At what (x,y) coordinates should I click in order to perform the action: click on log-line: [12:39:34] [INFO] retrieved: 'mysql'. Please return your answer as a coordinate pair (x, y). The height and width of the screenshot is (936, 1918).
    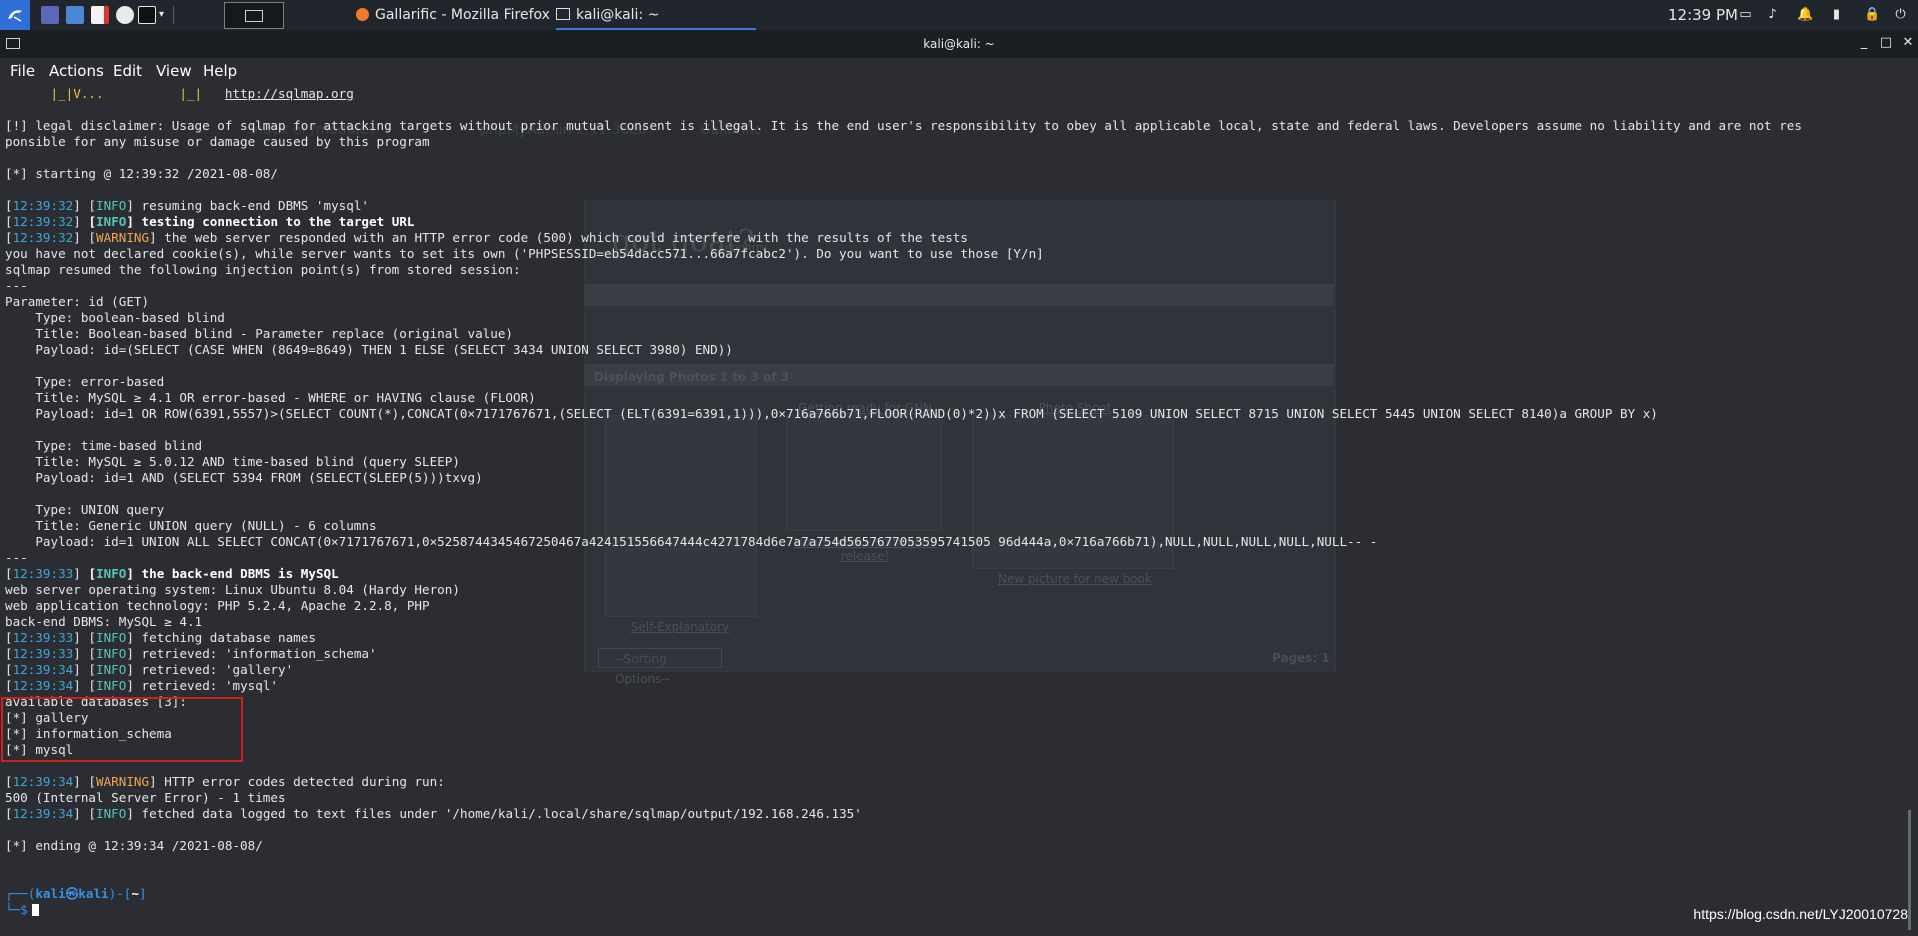
    Looking at the image, I should click on (142, 685).